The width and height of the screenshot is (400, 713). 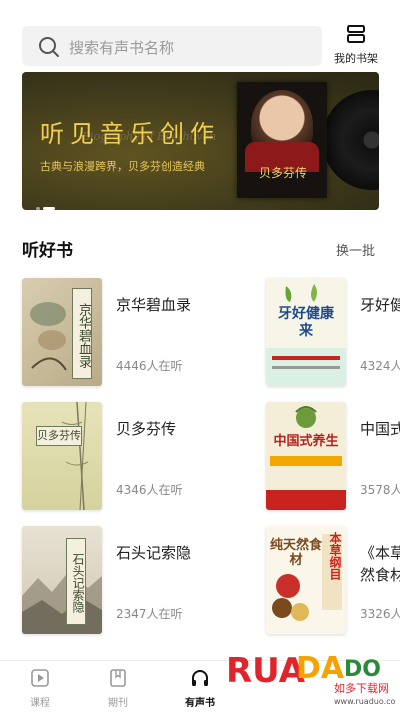 What do you see at coordinates (149, 366) in the screenshot?
I see `book-listeners: 4446人在听` at bounding box center [149, 366].